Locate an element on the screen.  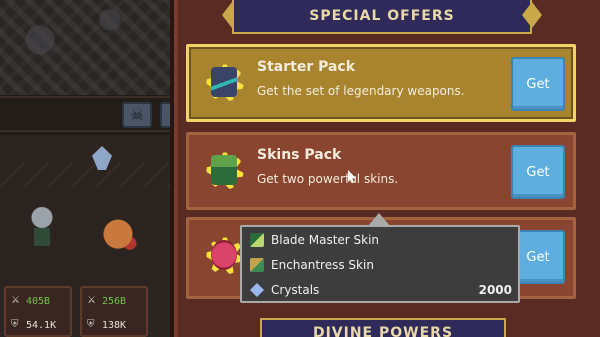
offer-title: Skins Pack is located at coordinates (299, 155).